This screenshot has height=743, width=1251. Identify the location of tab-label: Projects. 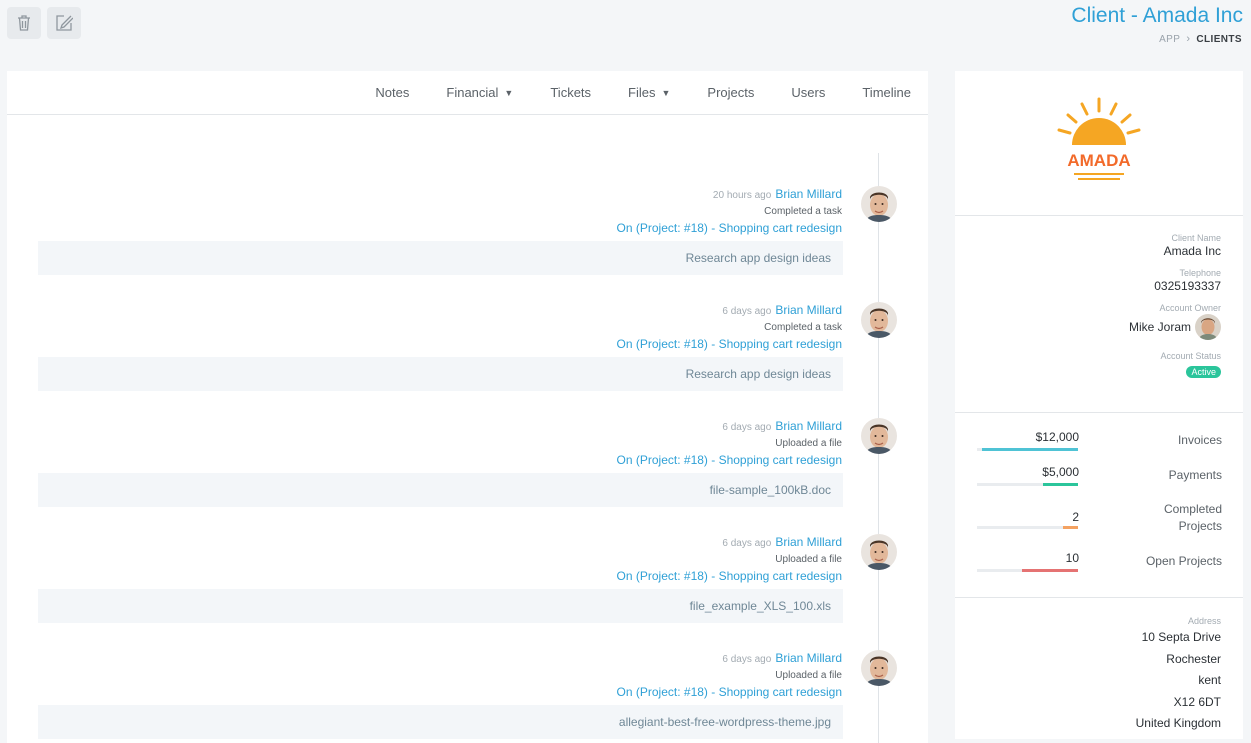
(731, 92).